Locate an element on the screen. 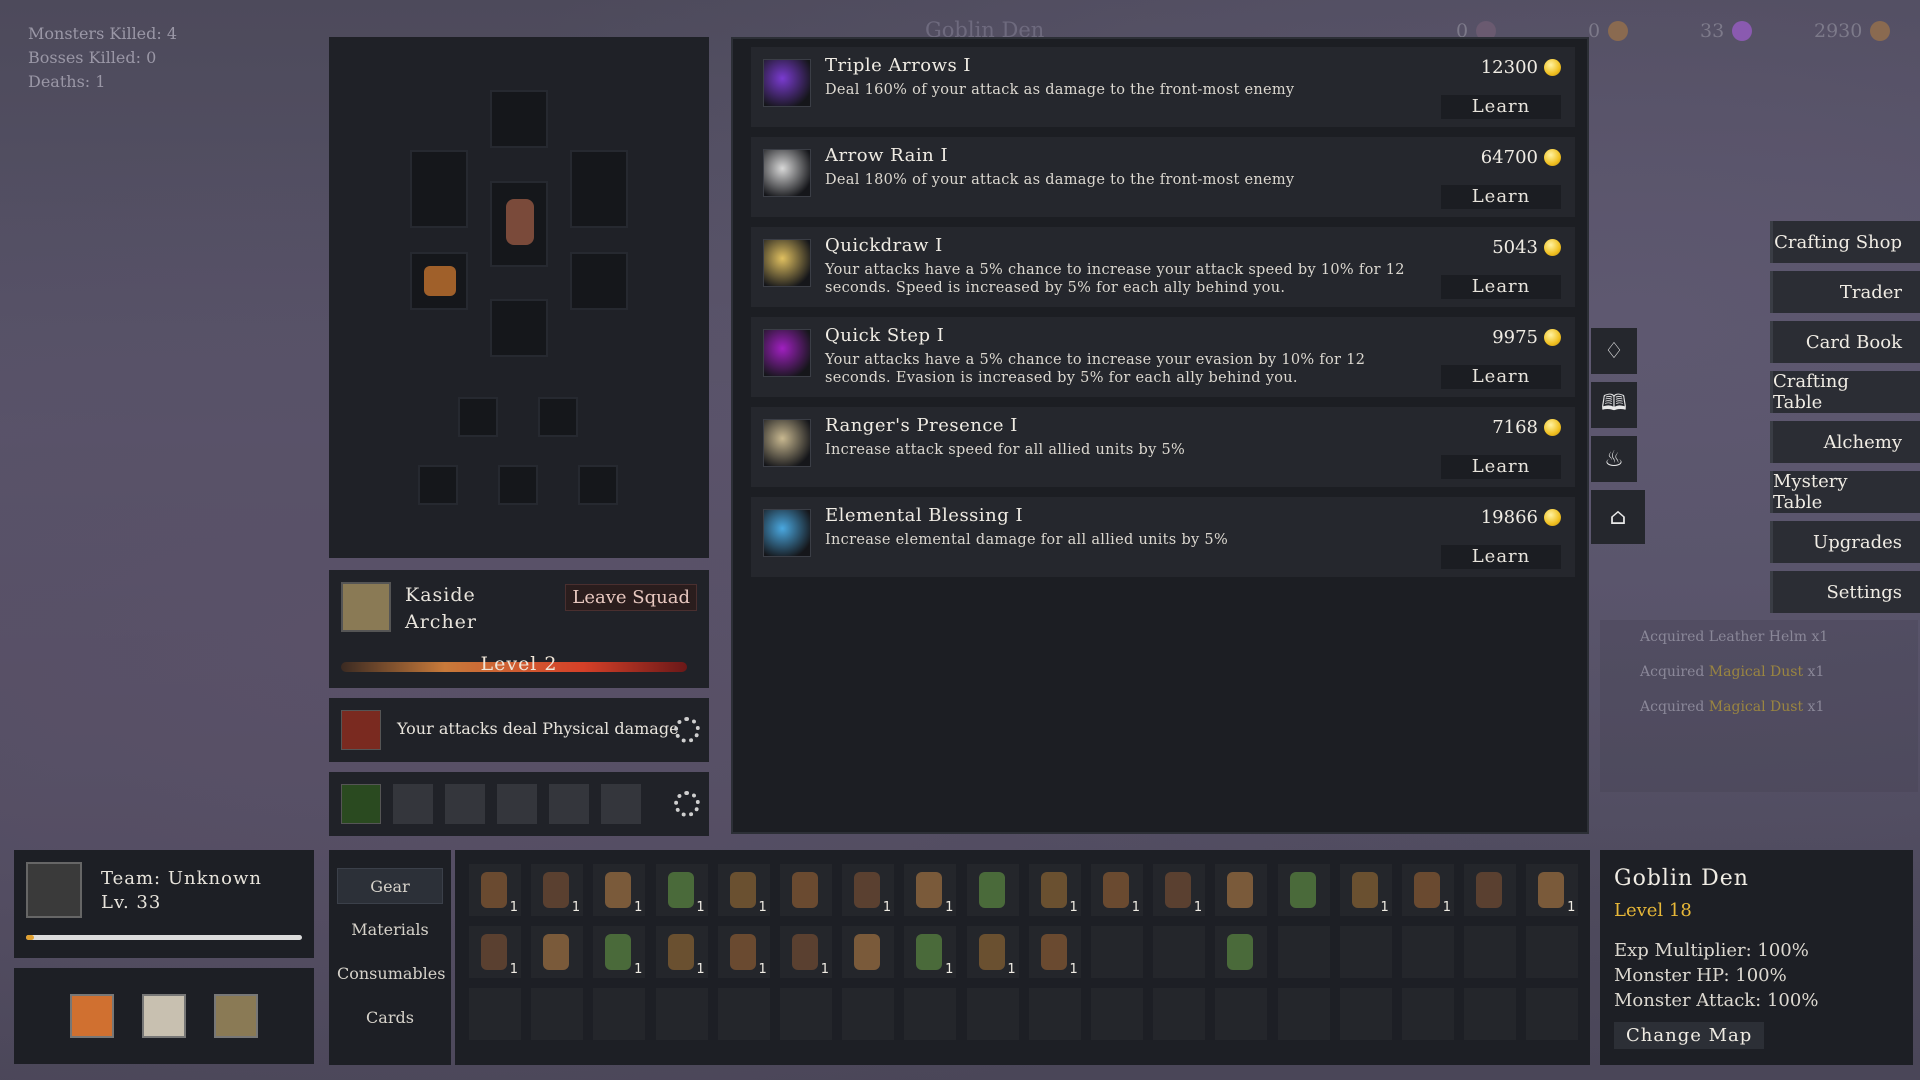 The image size is (1920, 1080). tab-gear: Gear is located at coordinates (390, 886).